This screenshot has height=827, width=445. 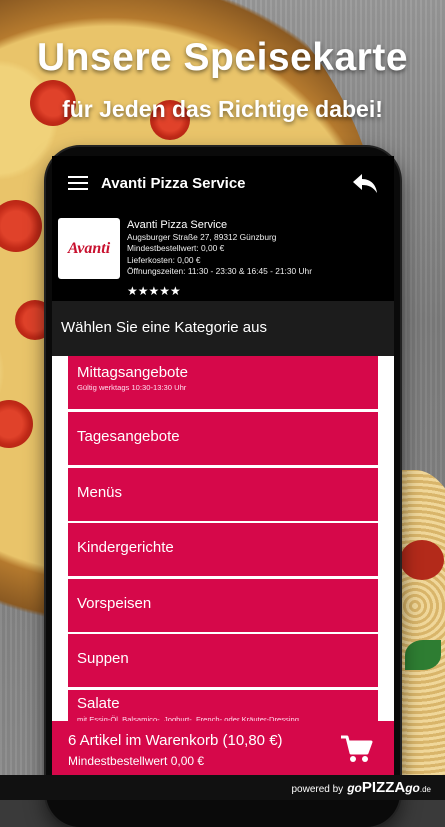 I want to click on category-title: Salate, so click(x=98, y=703).